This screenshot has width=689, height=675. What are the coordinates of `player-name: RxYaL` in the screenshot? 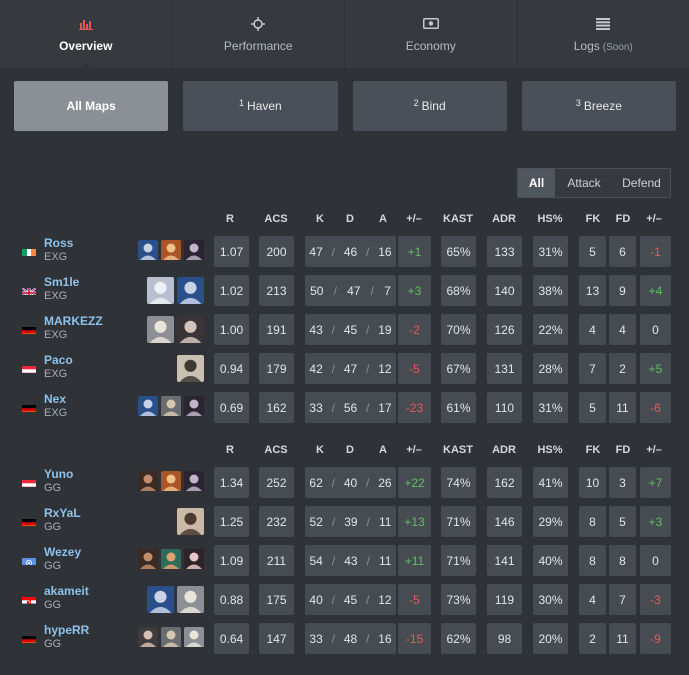 It's located at (62, 513).